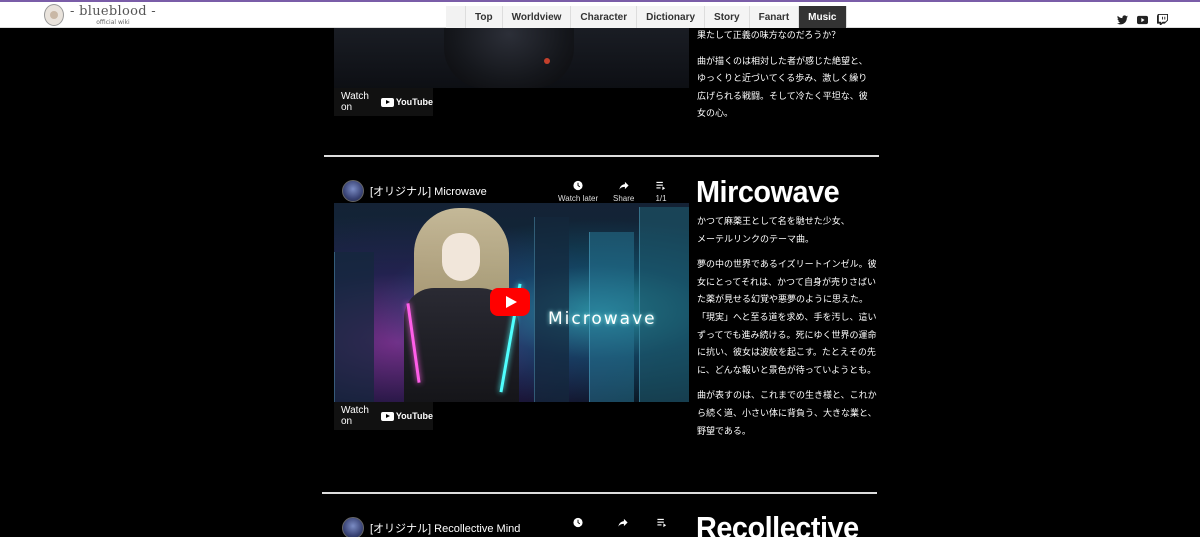  What do you see at coordinates (578, 198) in the screenshot?
I see `watch-later-label: Watch later` at bounding box center [578, 198].